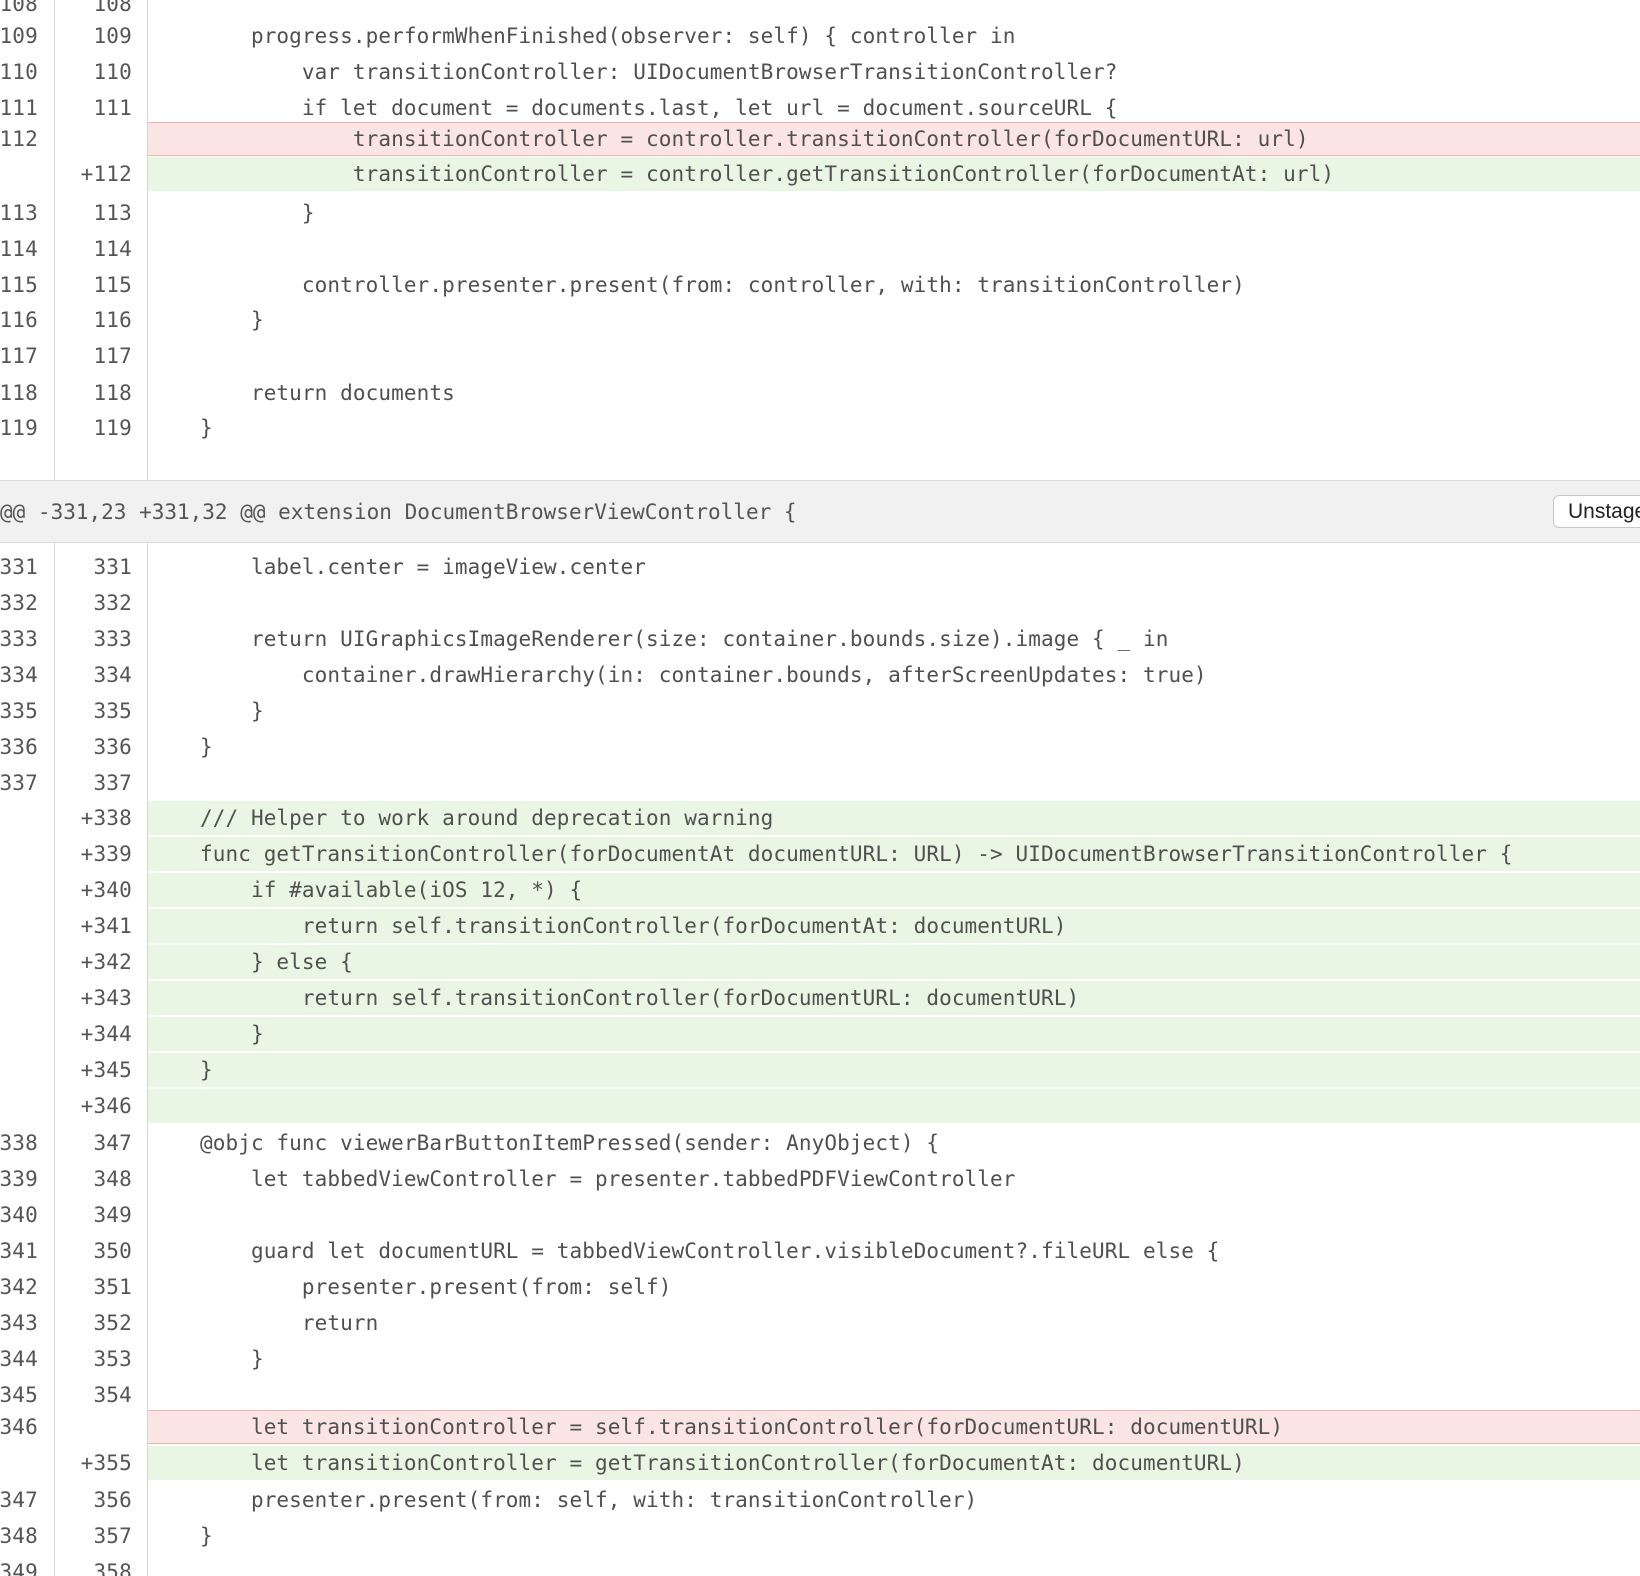 The width and height of the screenshot is (1640, 1576). Describe the element at coordinates (820, 711) in the screenshot. I see `context-line: 335 335 }` at that location.